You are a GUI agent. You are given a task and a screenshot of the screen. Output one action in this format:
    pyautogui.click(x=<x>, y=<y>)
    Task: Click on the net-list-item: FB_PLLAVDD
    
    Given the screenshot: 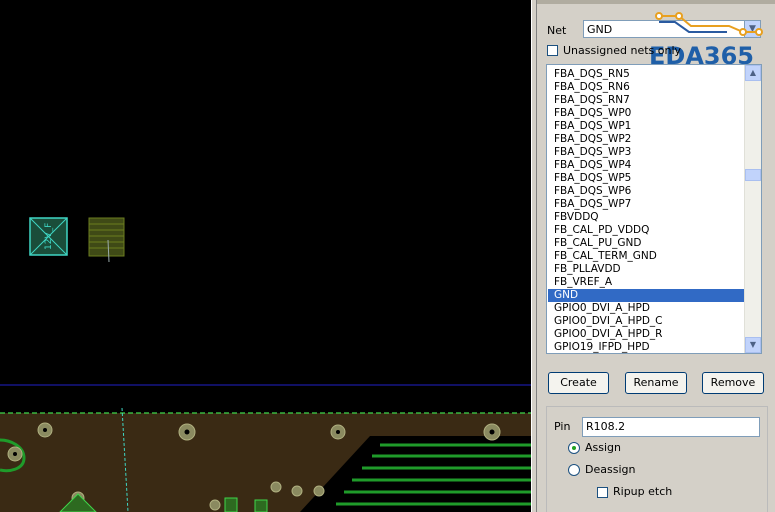 What is the action you would take?
    pyautogui.click(x=648, y=269)
    